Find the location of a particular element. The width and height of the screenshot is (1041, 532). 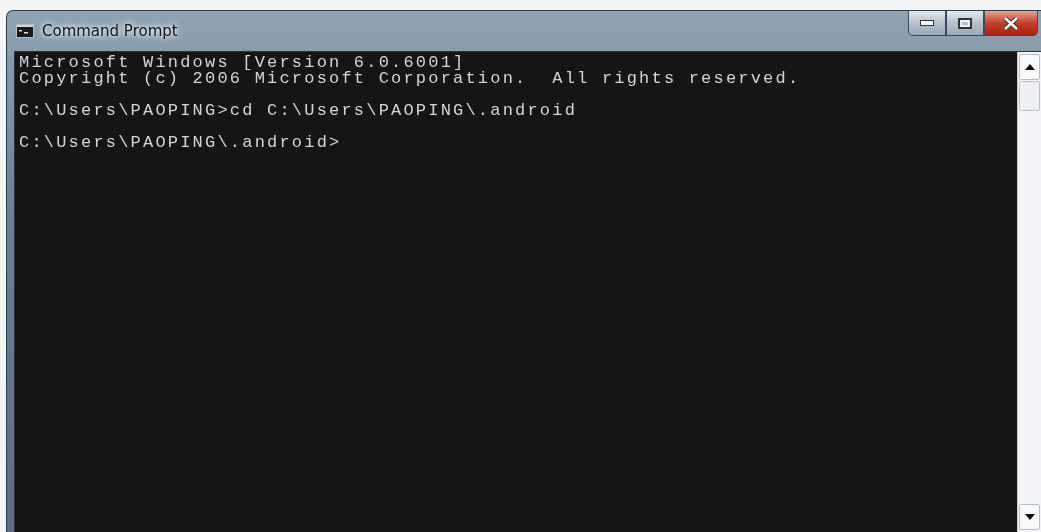

close-icon is located at coordinates (1011, 23).